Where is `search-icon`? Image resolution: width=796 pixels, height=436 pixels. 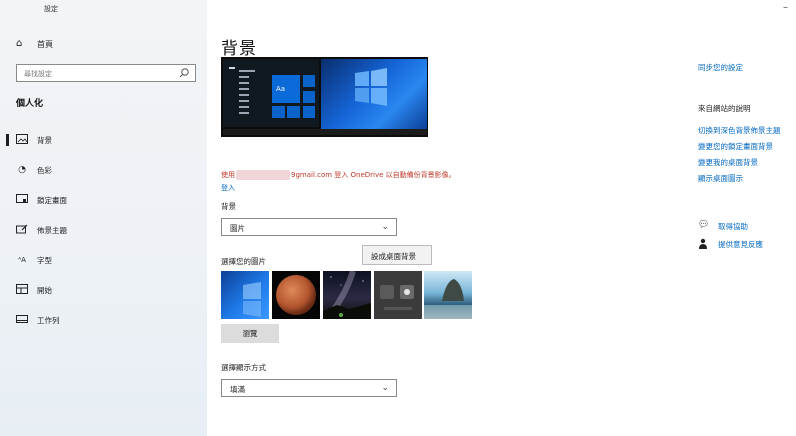 search-icon is located at coordinates (184, 73).